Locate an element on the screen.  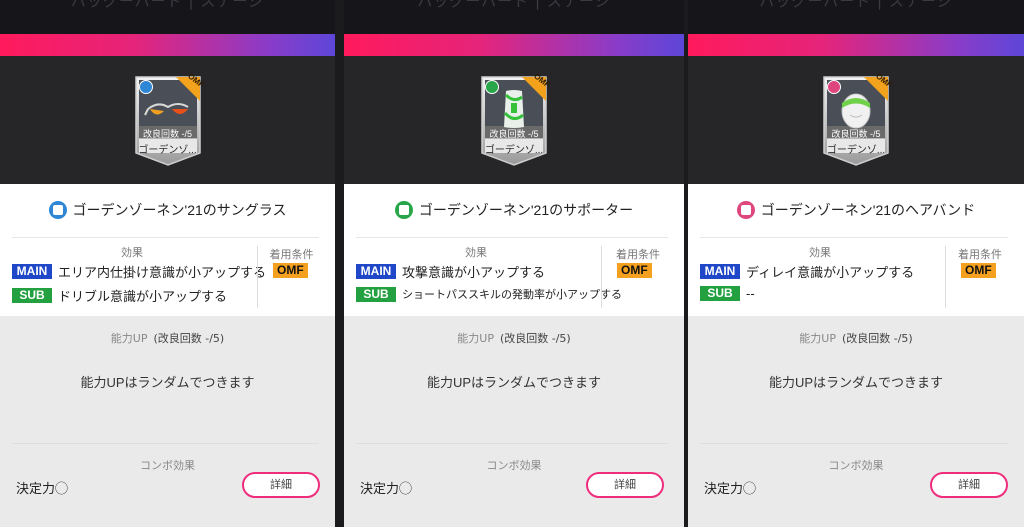
main-effect-row: MAIN ディレイ意識が小アップする is located at coordinates (807, 271).